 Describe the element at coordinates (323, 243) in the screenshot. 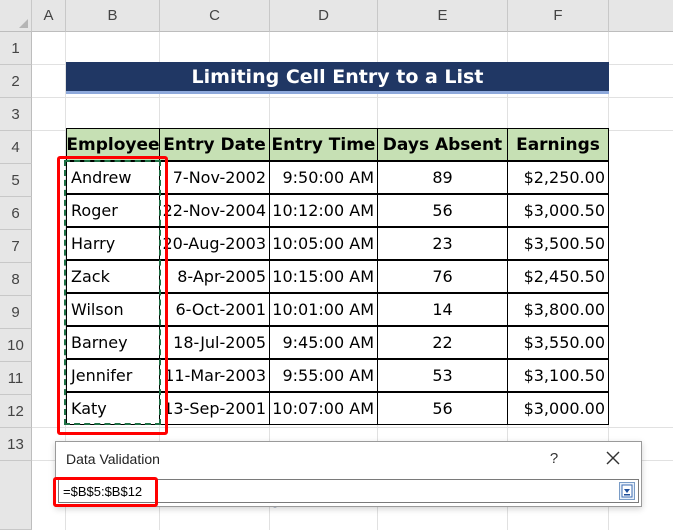

I see `cell-entry-time: 10:05:00 AM` at that location.